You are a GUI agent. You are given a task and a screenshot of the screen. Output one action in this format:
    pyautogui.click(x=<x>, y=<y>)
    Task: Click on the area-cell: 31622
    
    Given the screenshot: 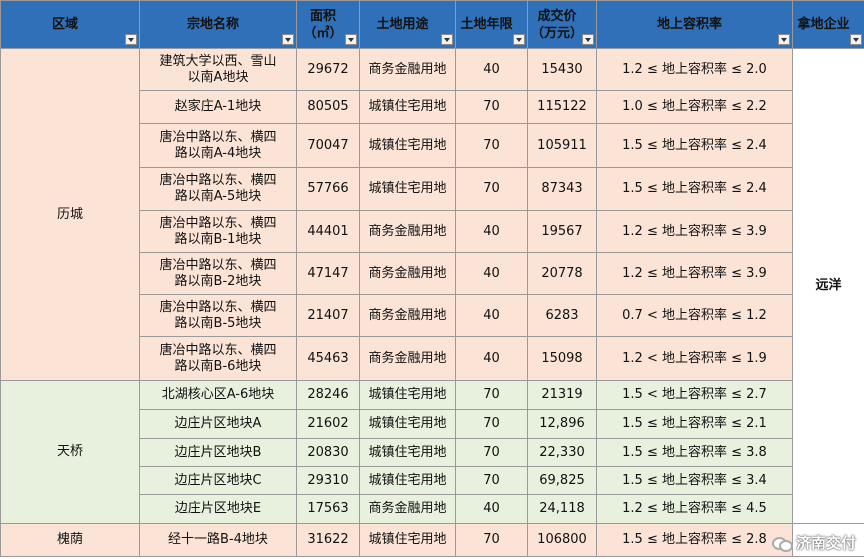 What is the action you would take?
    pyautogui.click(x=328, y=540)
    